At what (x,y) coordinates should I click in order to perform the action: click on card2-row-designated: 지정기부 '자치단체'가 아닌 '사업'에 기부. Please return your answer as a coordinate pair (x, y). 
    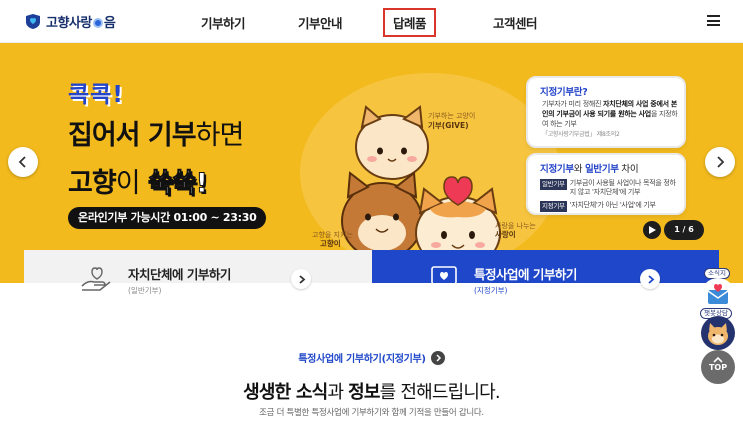
    Looking at the image, I should click on (598, 206).